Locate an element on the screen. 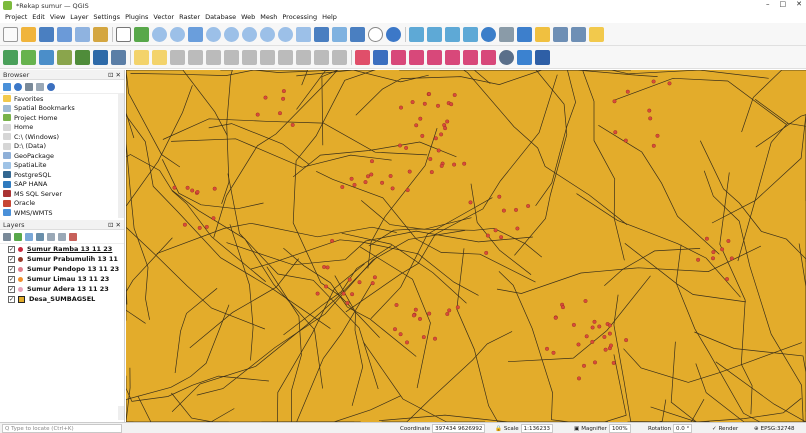  annotation-icon is located at coordinates (578, 34).